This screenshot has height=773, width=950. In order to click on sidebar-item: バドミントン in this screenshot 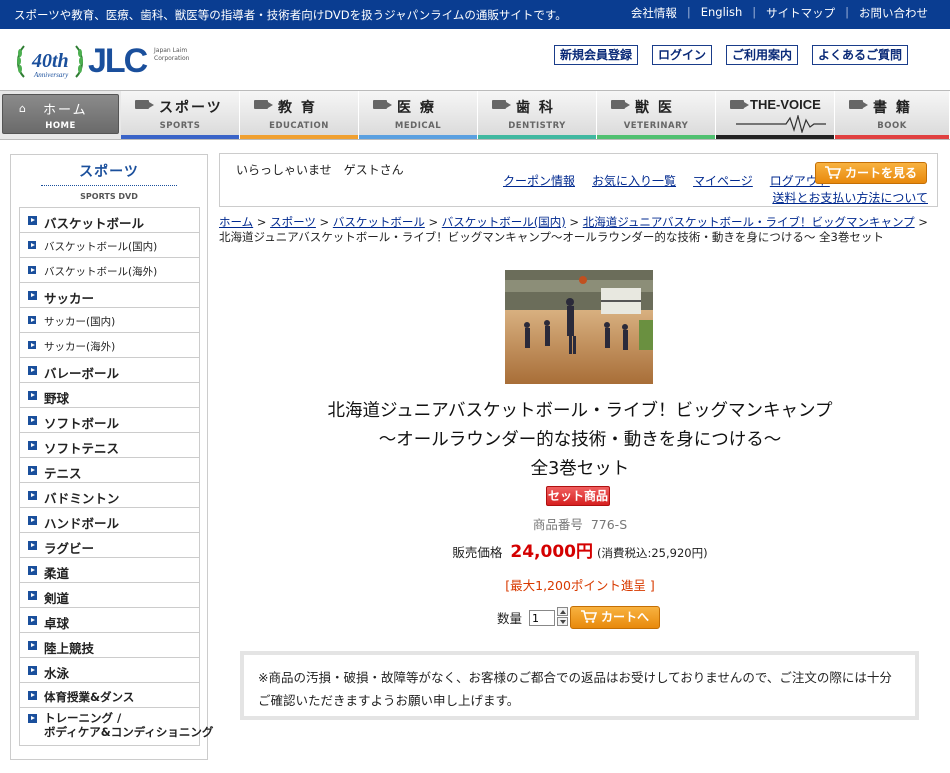, I will do `click(109, 495)`.